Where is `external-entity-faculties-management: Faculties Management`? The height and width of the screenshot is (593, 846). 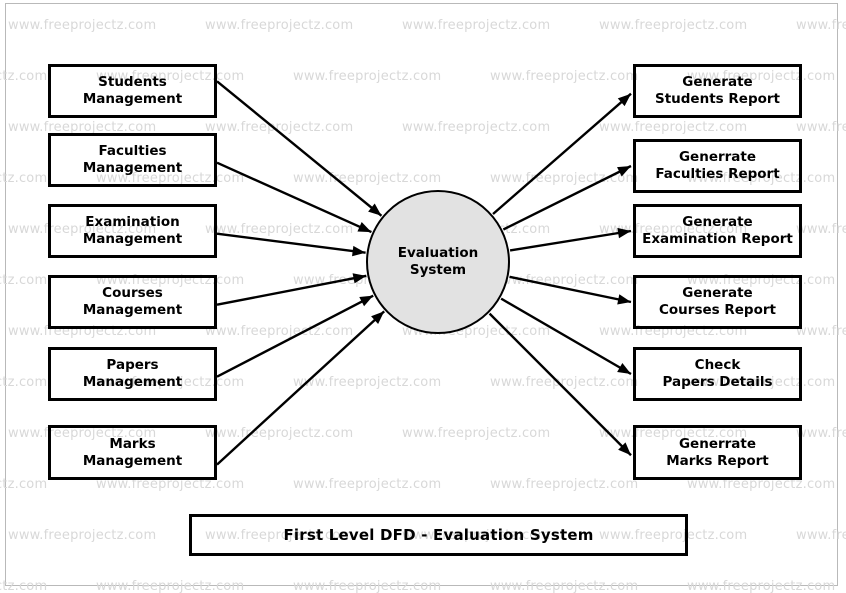
external-entity-faculties-management: Faculties Management is located at coordinates (132, 160).